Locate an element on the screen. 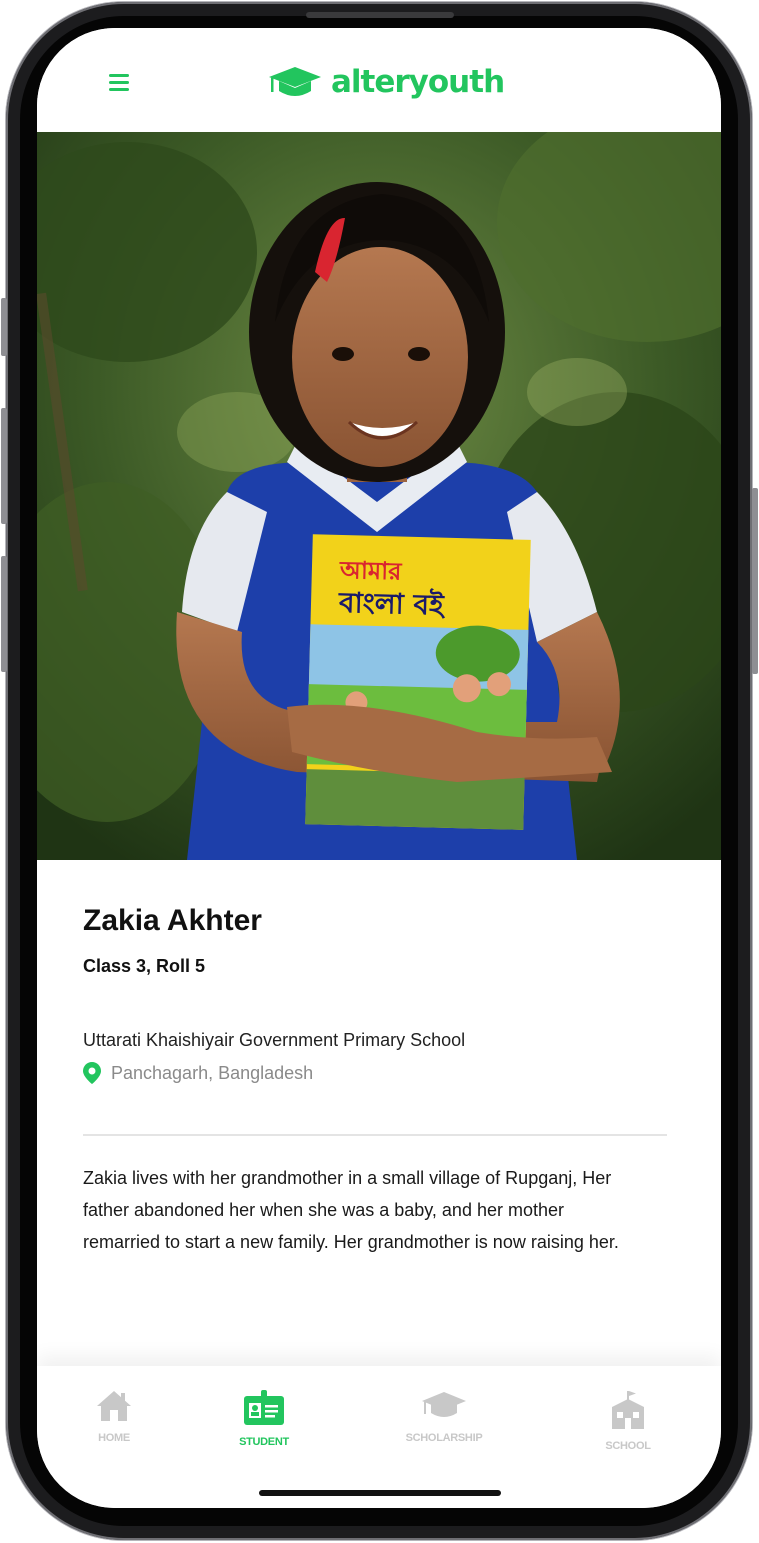 This screenshot has height=1543, width=759. tab-student: STUDENT is located at coordinates (264, 1424).